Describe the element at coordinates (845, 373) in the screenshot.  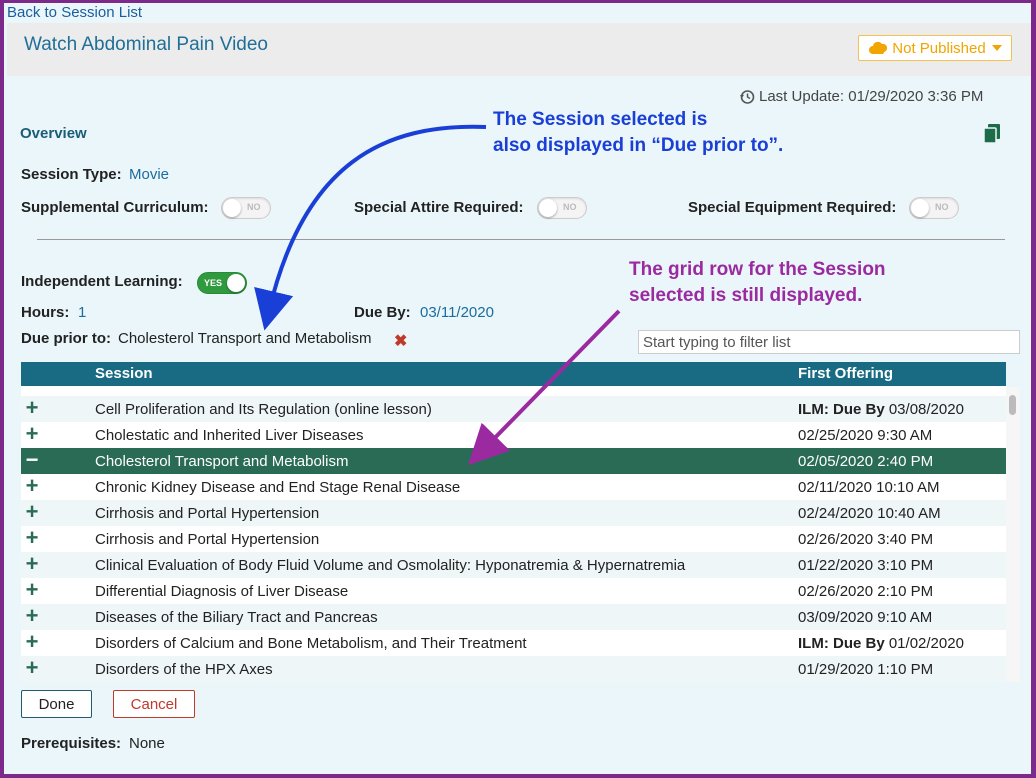
I see `column-header-first-offering: First Offering` at that location.